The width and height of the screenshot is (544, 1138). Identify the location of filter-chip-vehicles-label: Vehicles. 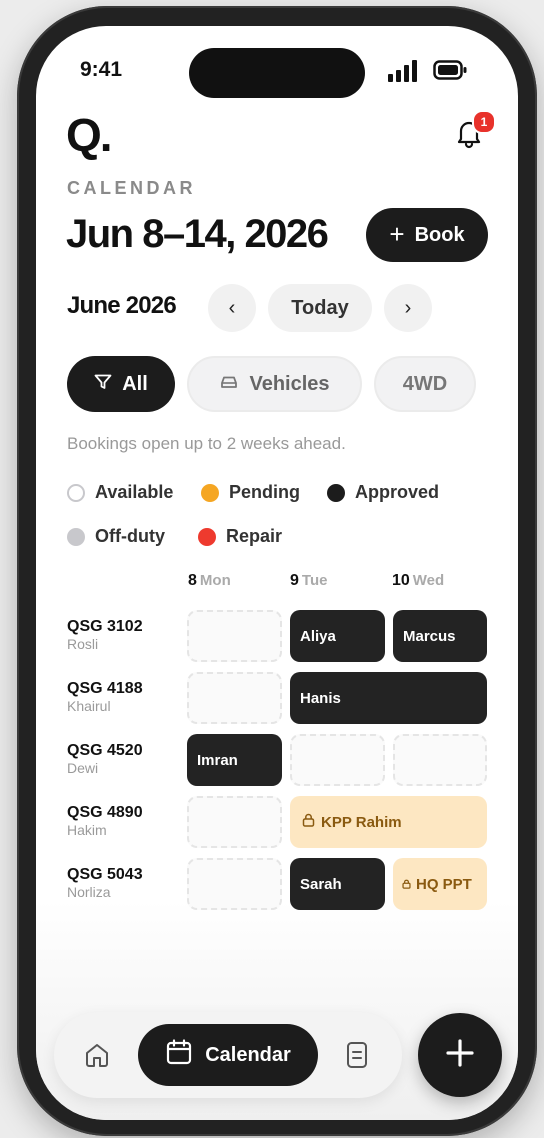
(289, 383).